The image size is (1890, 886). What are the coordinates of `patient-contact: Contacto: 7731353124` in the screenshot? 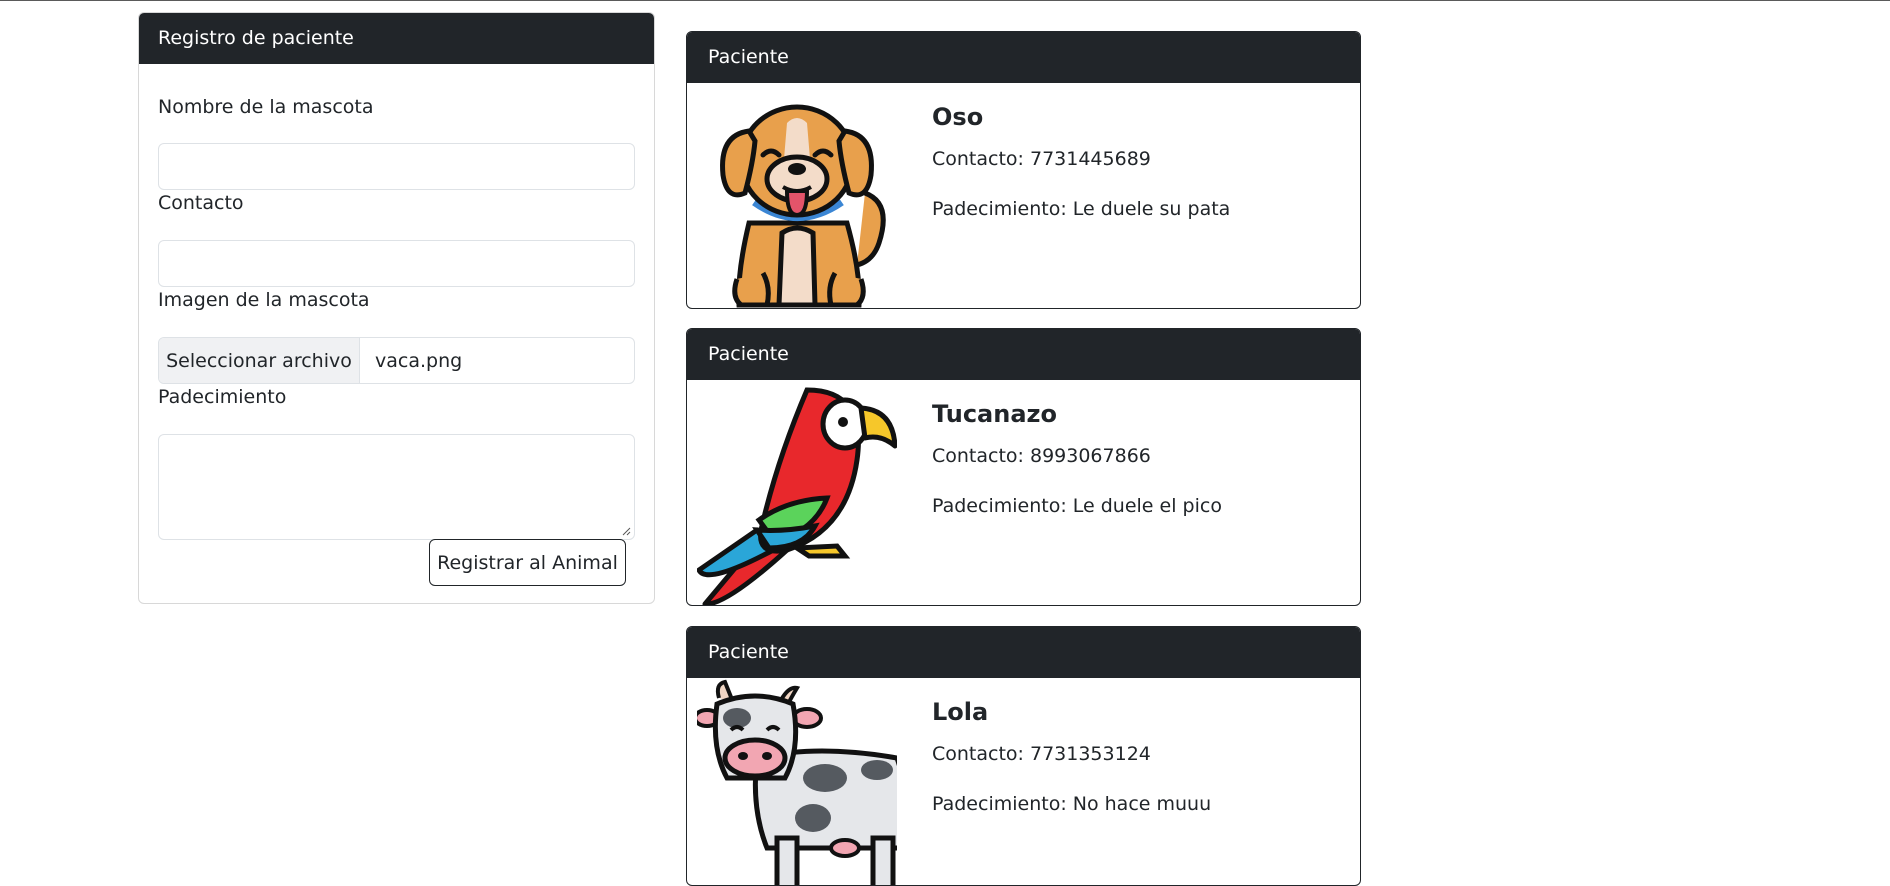 It's located at (1041, 754).